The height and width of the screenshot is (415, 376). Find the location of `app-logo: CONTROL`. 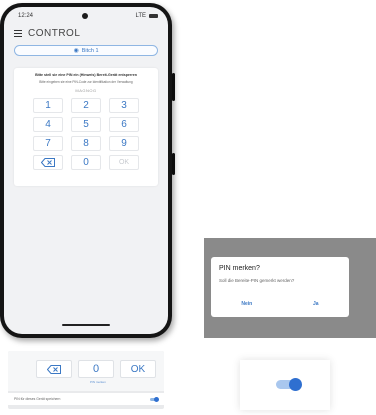

app-logo: CONTROL is located at coordinates (54, 33).